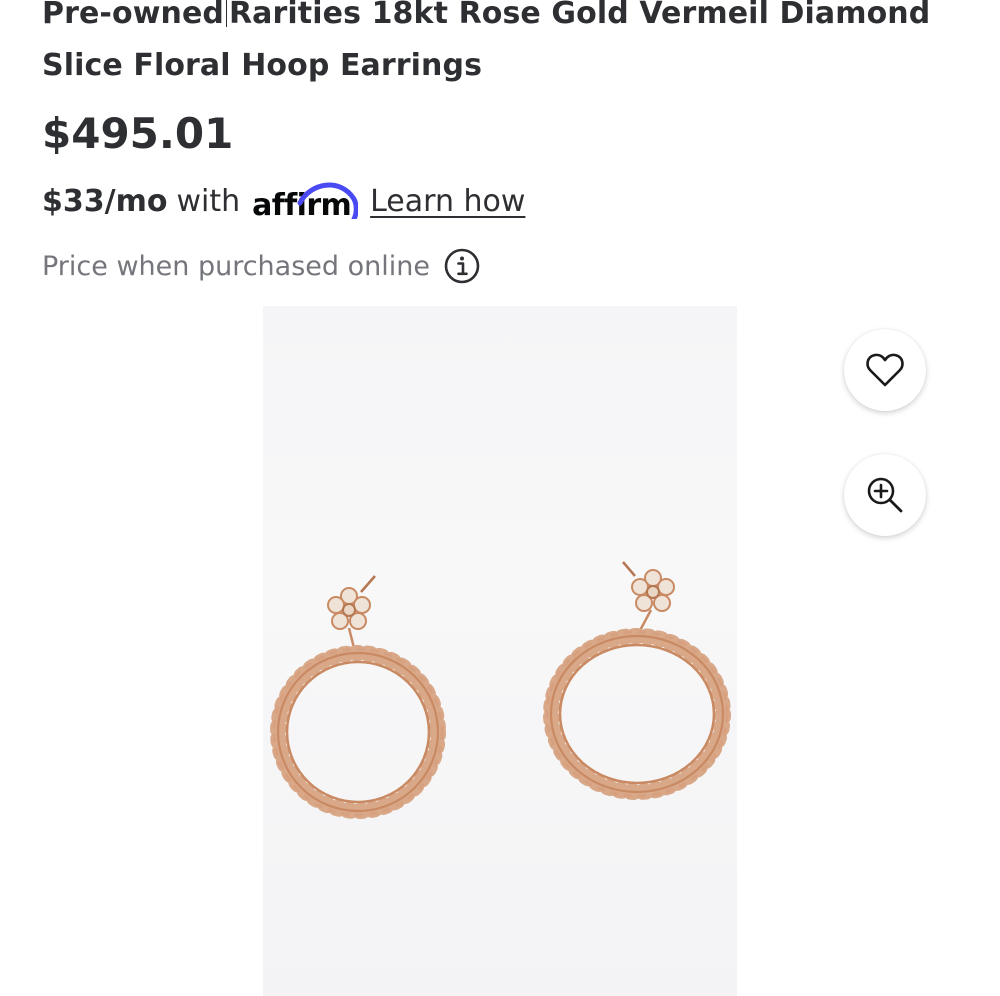 This screenshot has width=1000, height=996. I want to click on favorite-button, so click(885, 370).